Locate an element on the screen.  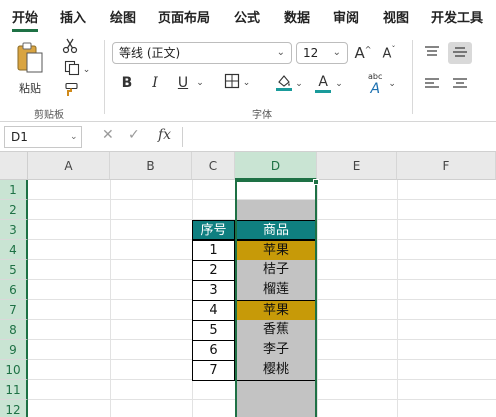
cell-seq: 5 is located at coordinates (213, 330).